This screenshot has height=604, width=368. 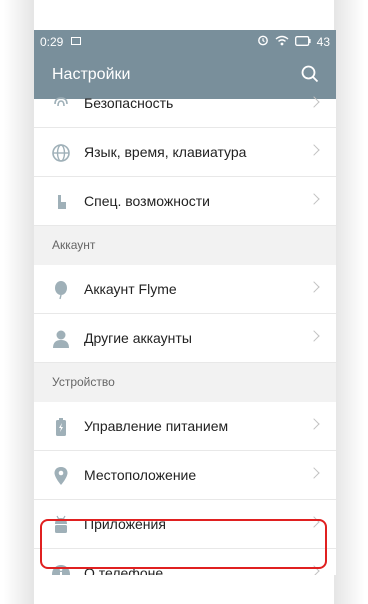 What do you see at coordinates (61, 339) in the screenshot?
I see `person-icon` at bounding box center [61, 339].